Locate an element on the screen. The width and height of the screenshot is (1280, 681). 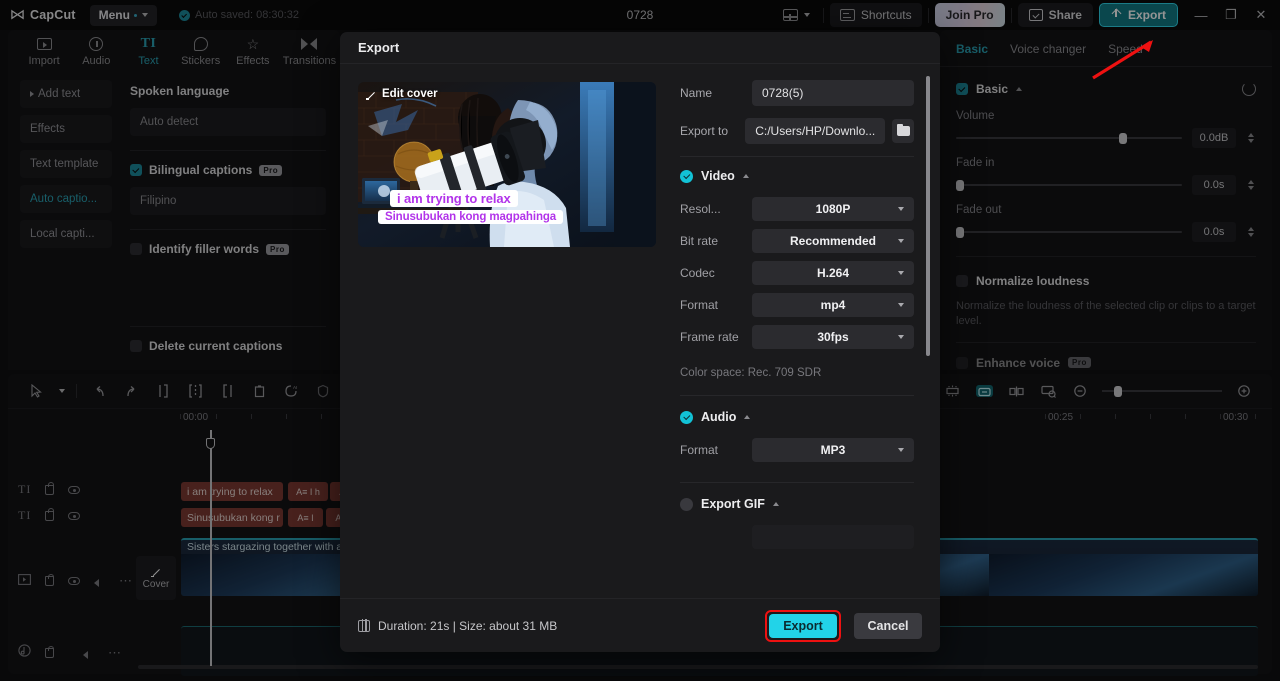
pencil-icon is located at coordinates (371, 94).